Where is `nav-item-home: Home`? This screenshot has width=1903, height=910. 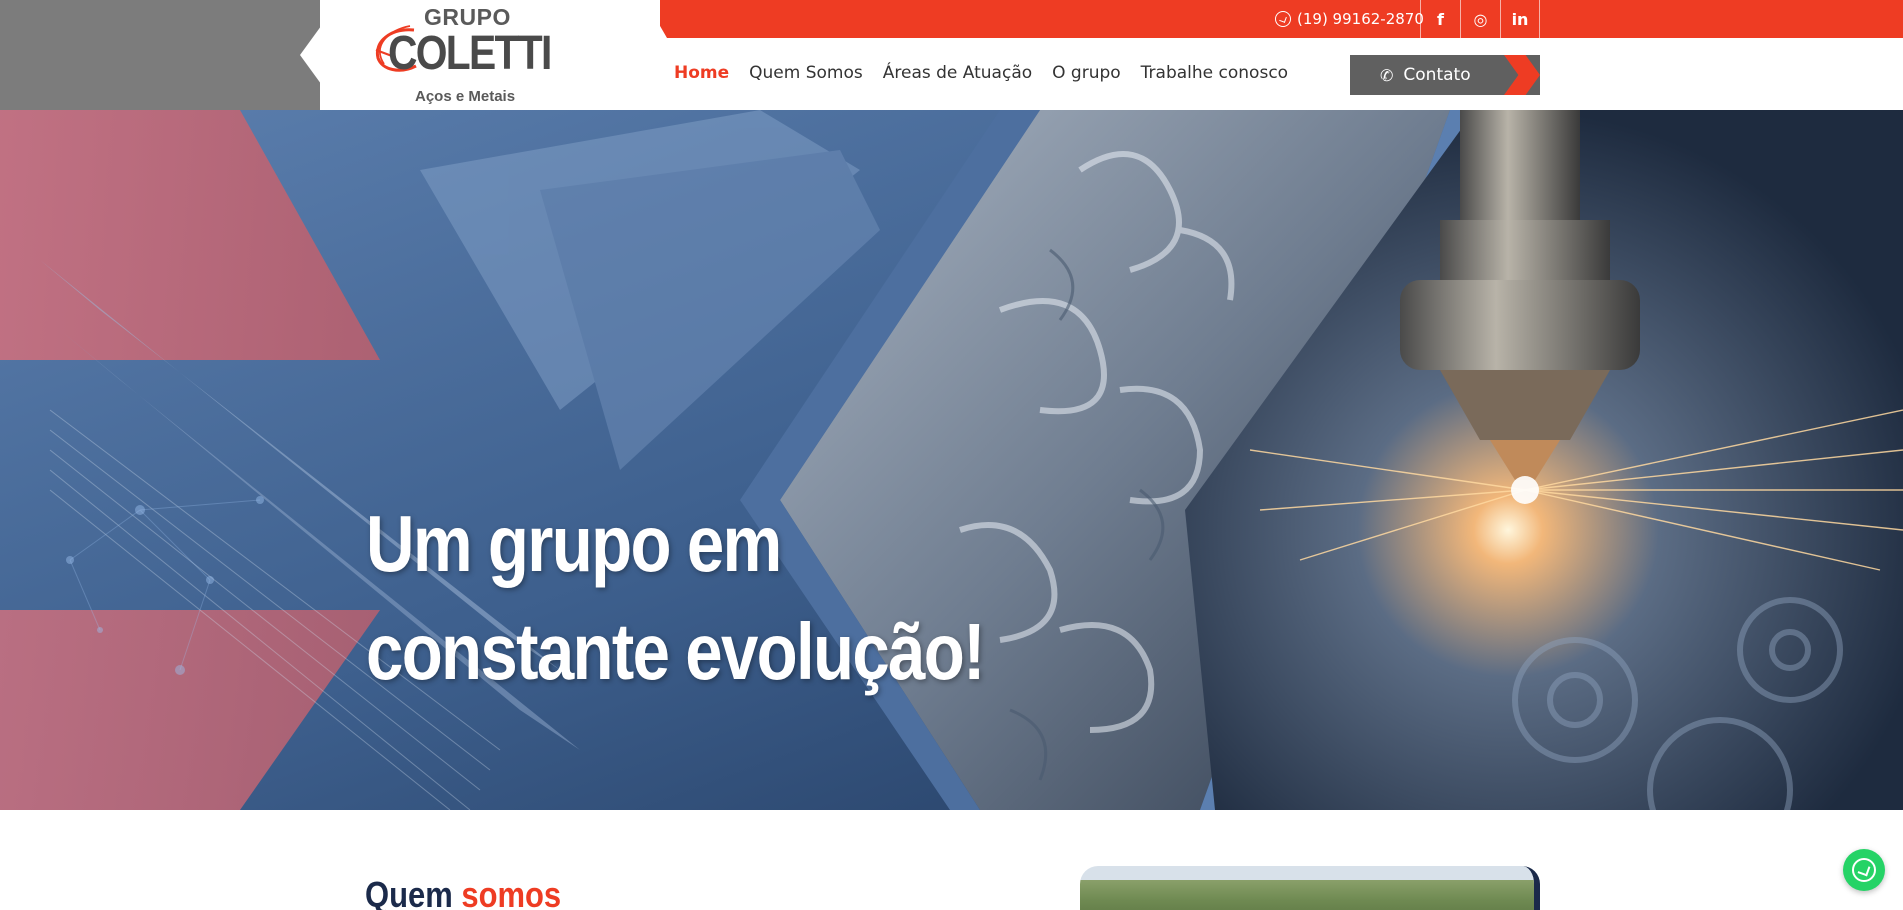 nav-item-home: Home is located at coordinates (701, 73).